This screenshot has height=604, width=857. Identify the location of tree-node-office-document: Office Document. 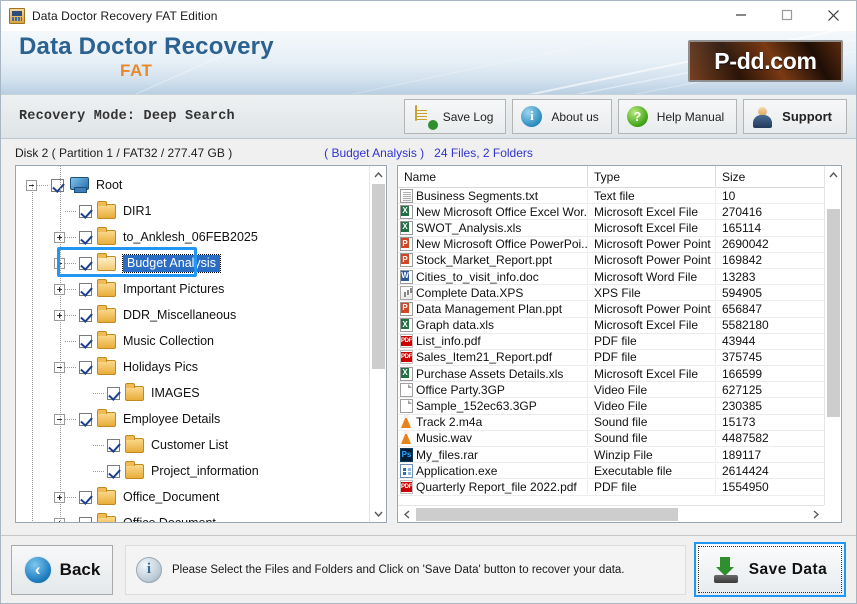
(192, 516).